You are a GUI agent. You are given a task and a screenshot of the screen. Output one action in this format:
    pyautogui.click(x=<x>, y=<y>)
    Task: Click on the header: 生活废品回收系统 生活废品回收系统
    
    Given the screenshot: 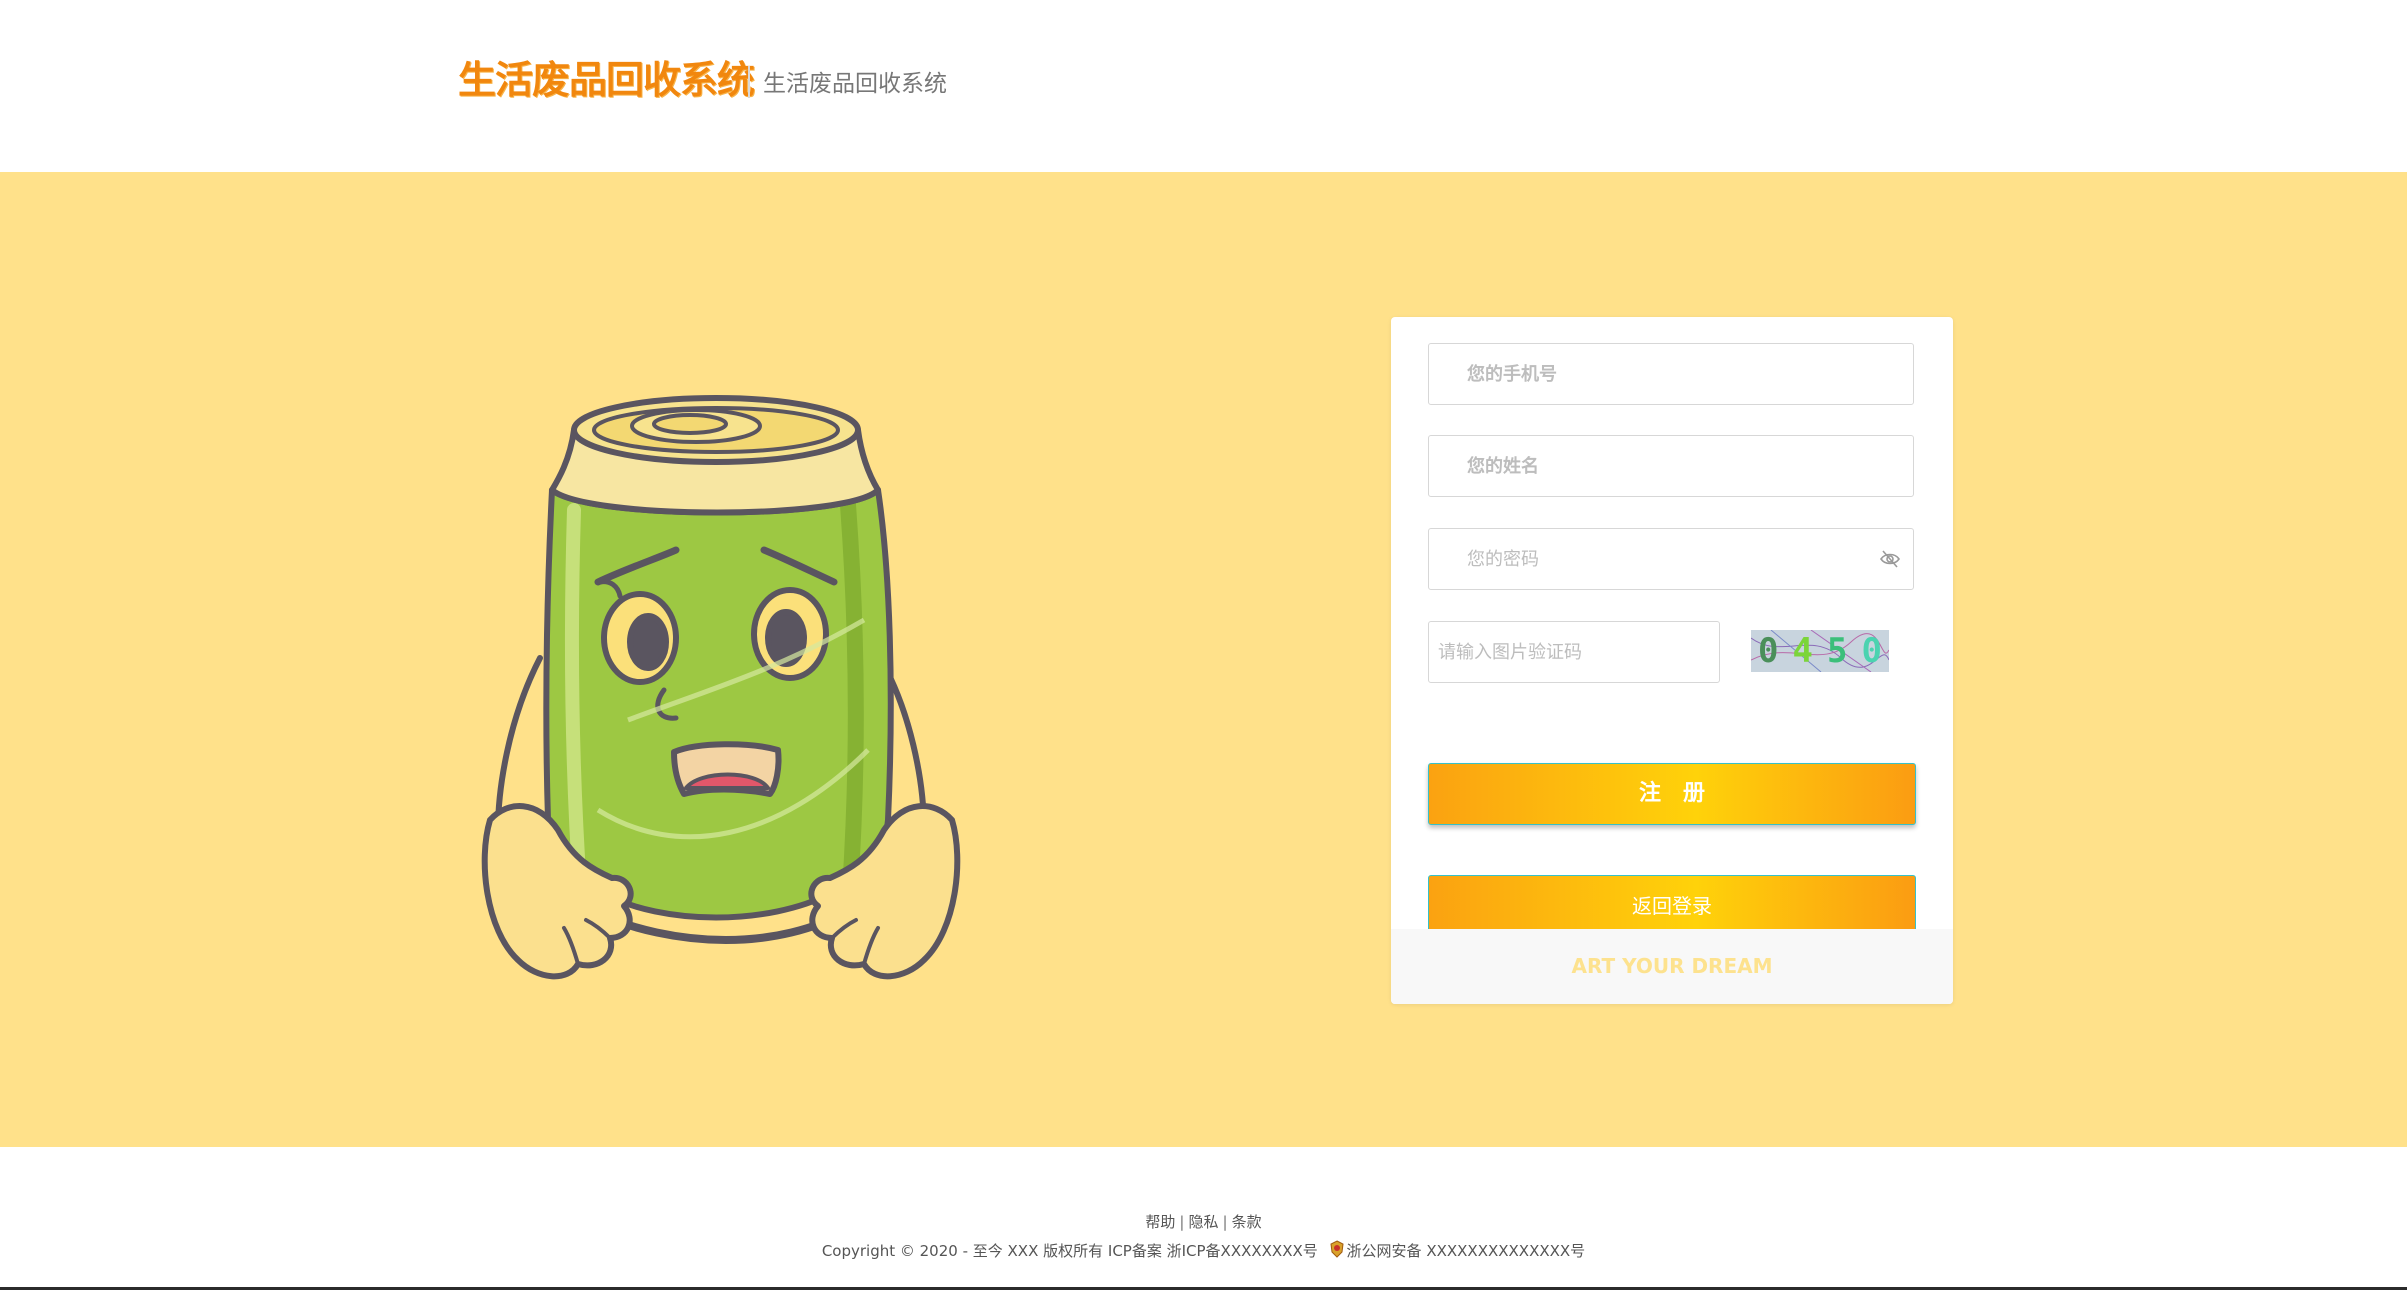 What is the action you would take?
    pyautogui.click(x=1203, y=86)
    